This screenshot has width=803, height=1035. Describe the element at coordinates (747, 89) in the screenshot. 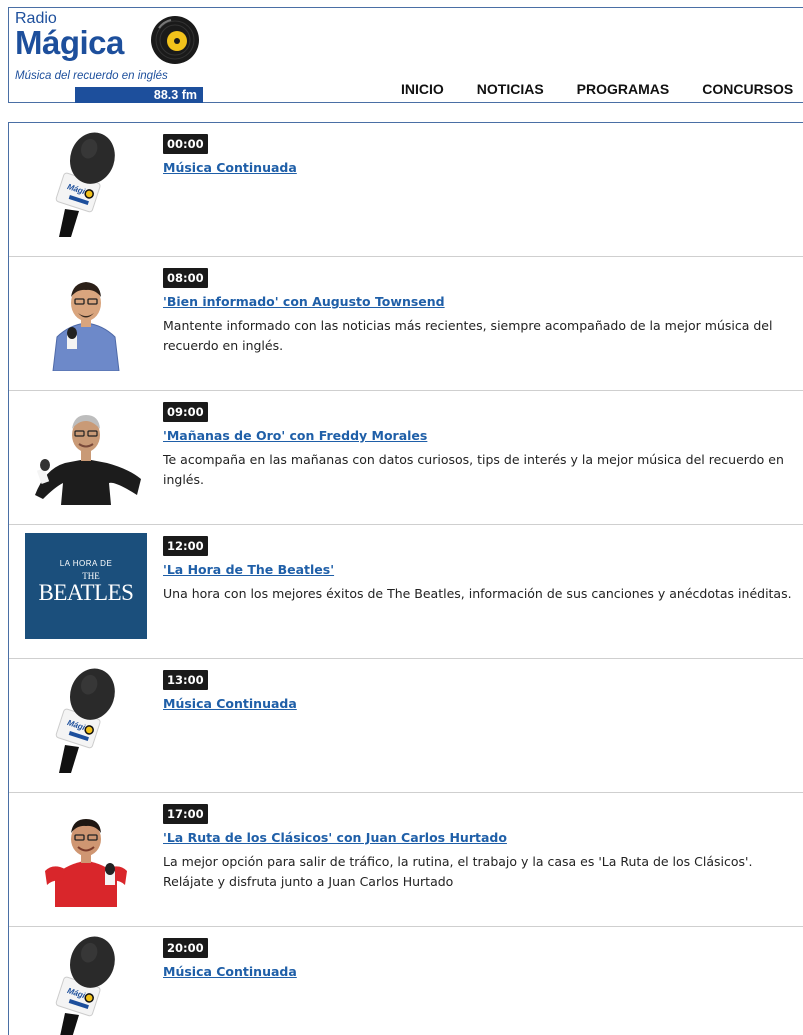

I see `nav-concursos: CONCURSOS` at that location.